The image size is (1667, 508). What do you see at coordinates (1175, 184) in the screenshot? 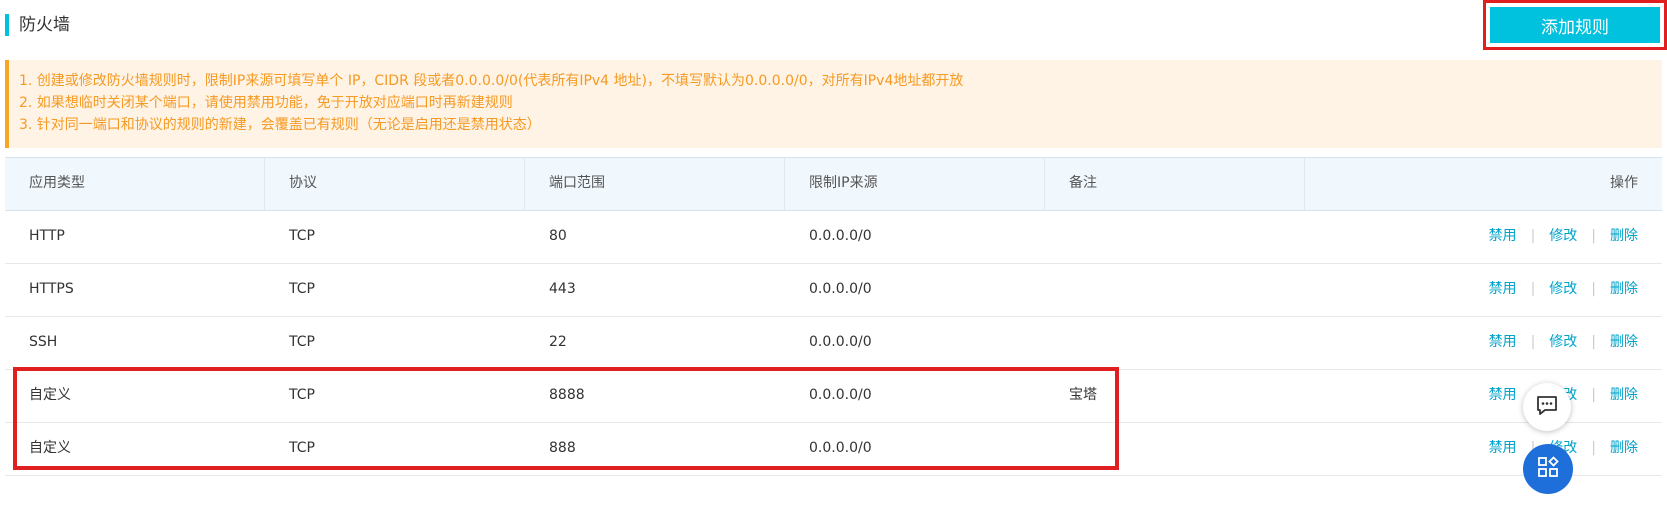
I see `column-header-note: 备注` at bounding box center [1175, 184].